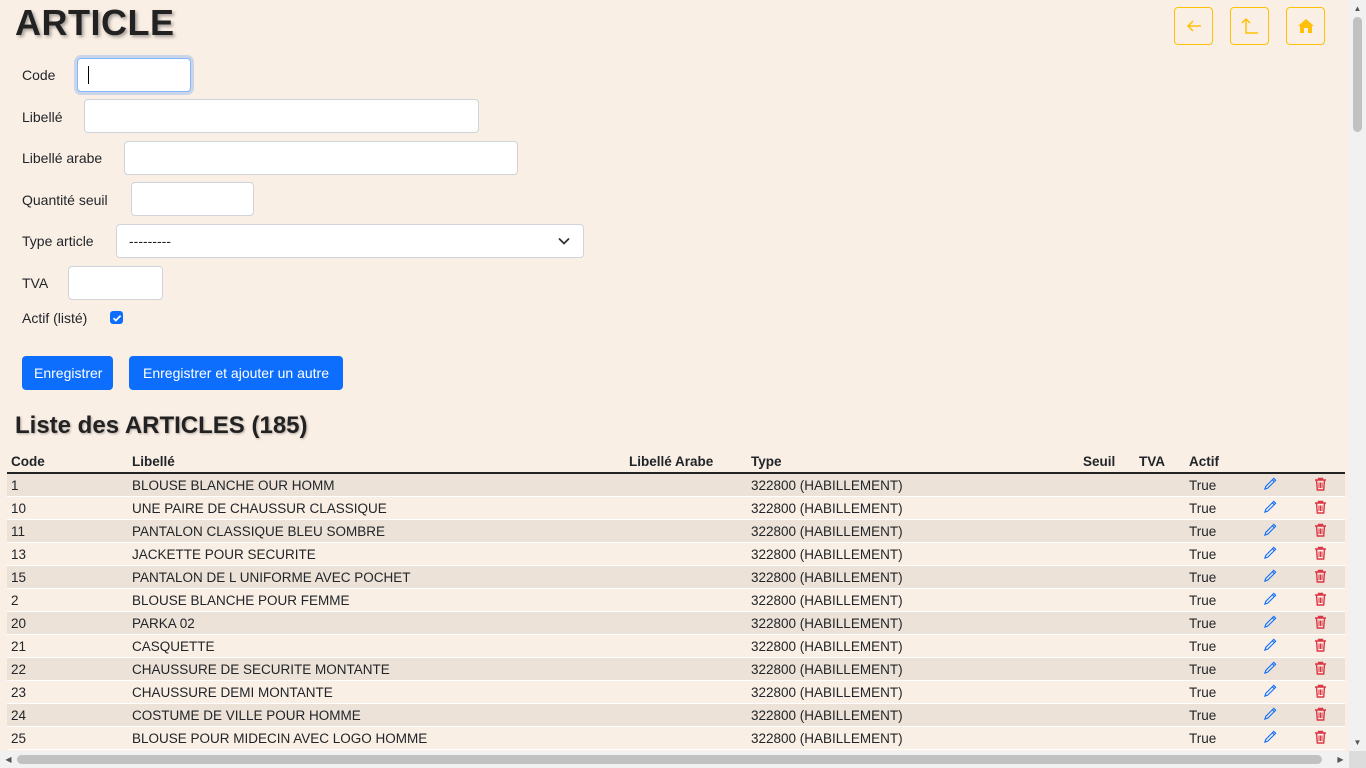 This screenshot has height=768, width=1366. Describe the element at coordinates (564, 241) in the screenshot. I see `chevron-down-icon` at that location.